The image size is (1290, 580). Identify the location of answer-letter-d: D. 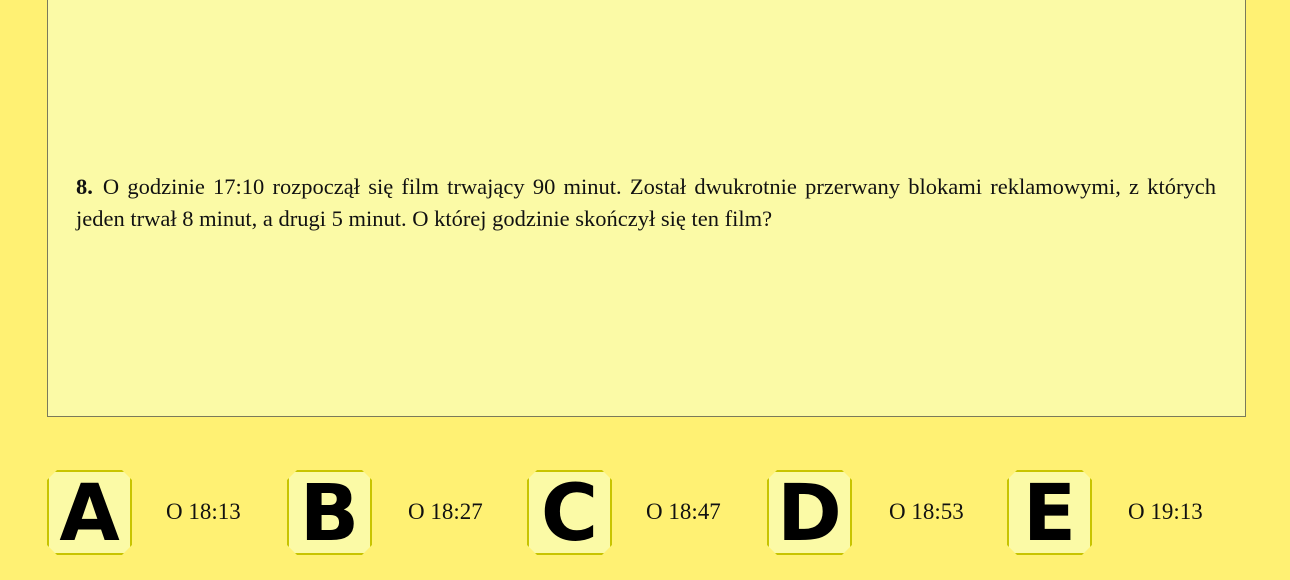
(809, 513).